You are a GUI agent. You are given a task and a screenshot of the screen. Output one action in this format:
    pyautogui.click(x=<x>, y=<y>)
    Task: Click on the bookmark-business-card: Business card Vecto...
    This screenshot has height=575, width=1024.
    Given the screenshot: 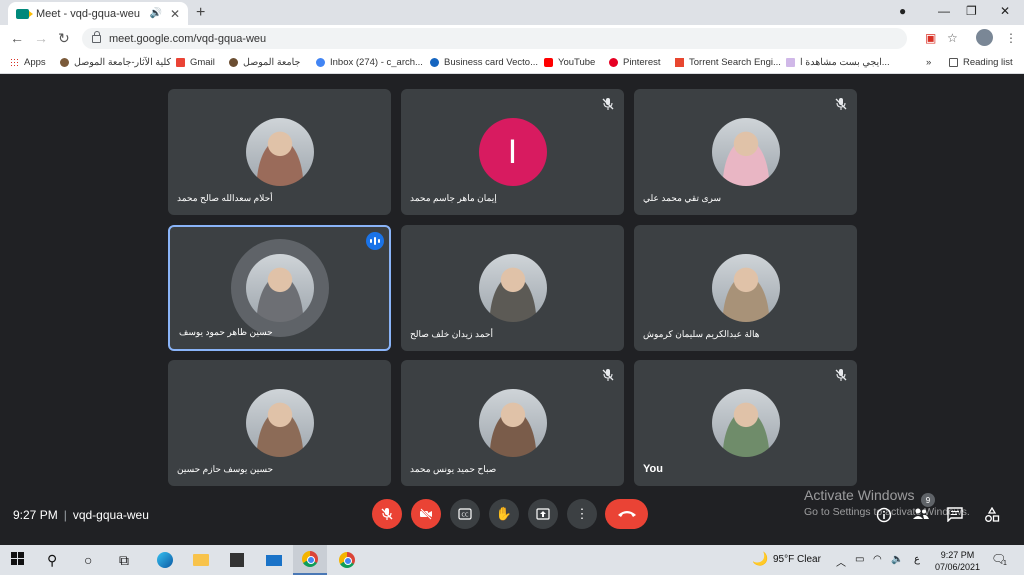 What is the action you would take?
    pyautogui.click(x=484, y=62)
    